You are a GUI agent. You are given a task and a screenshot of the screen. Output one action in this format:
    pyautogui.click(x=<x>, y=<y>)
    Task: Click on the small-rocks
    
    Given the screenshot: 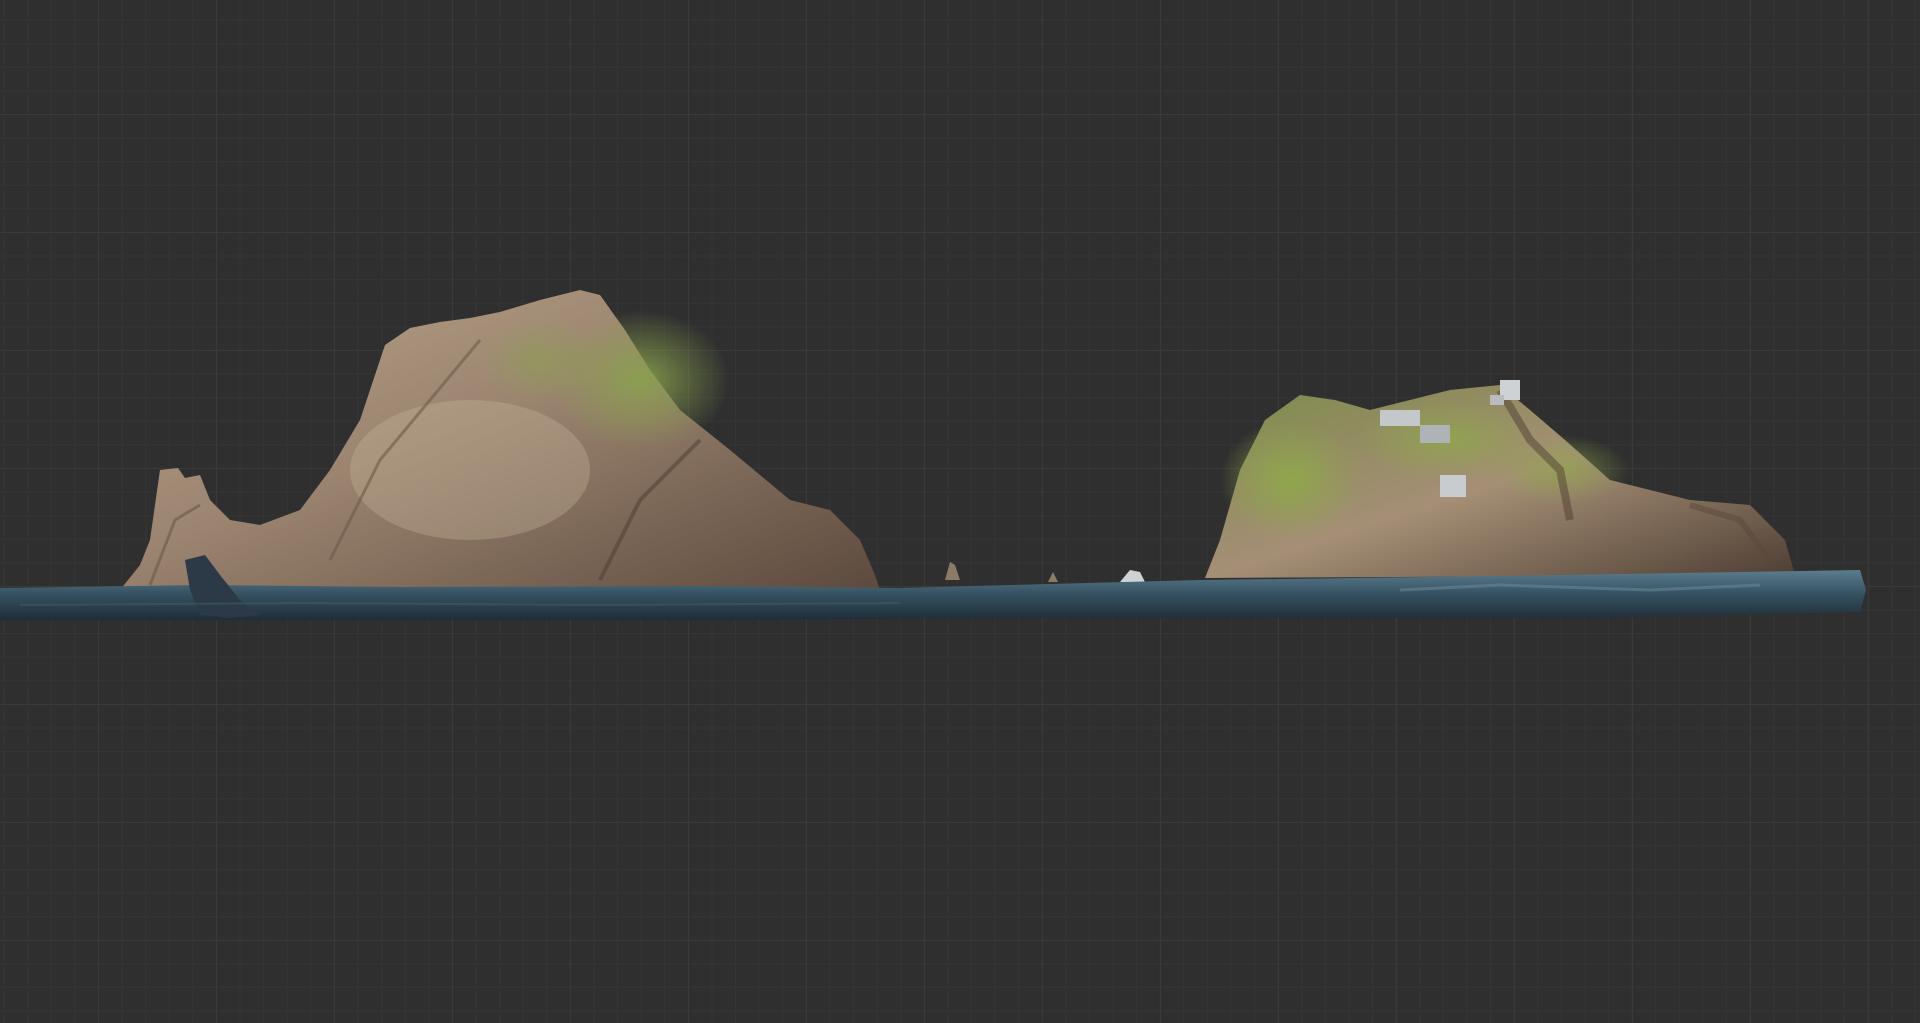 What is the action you would take?
    pyautogui.click(x=1045, y=572)
    